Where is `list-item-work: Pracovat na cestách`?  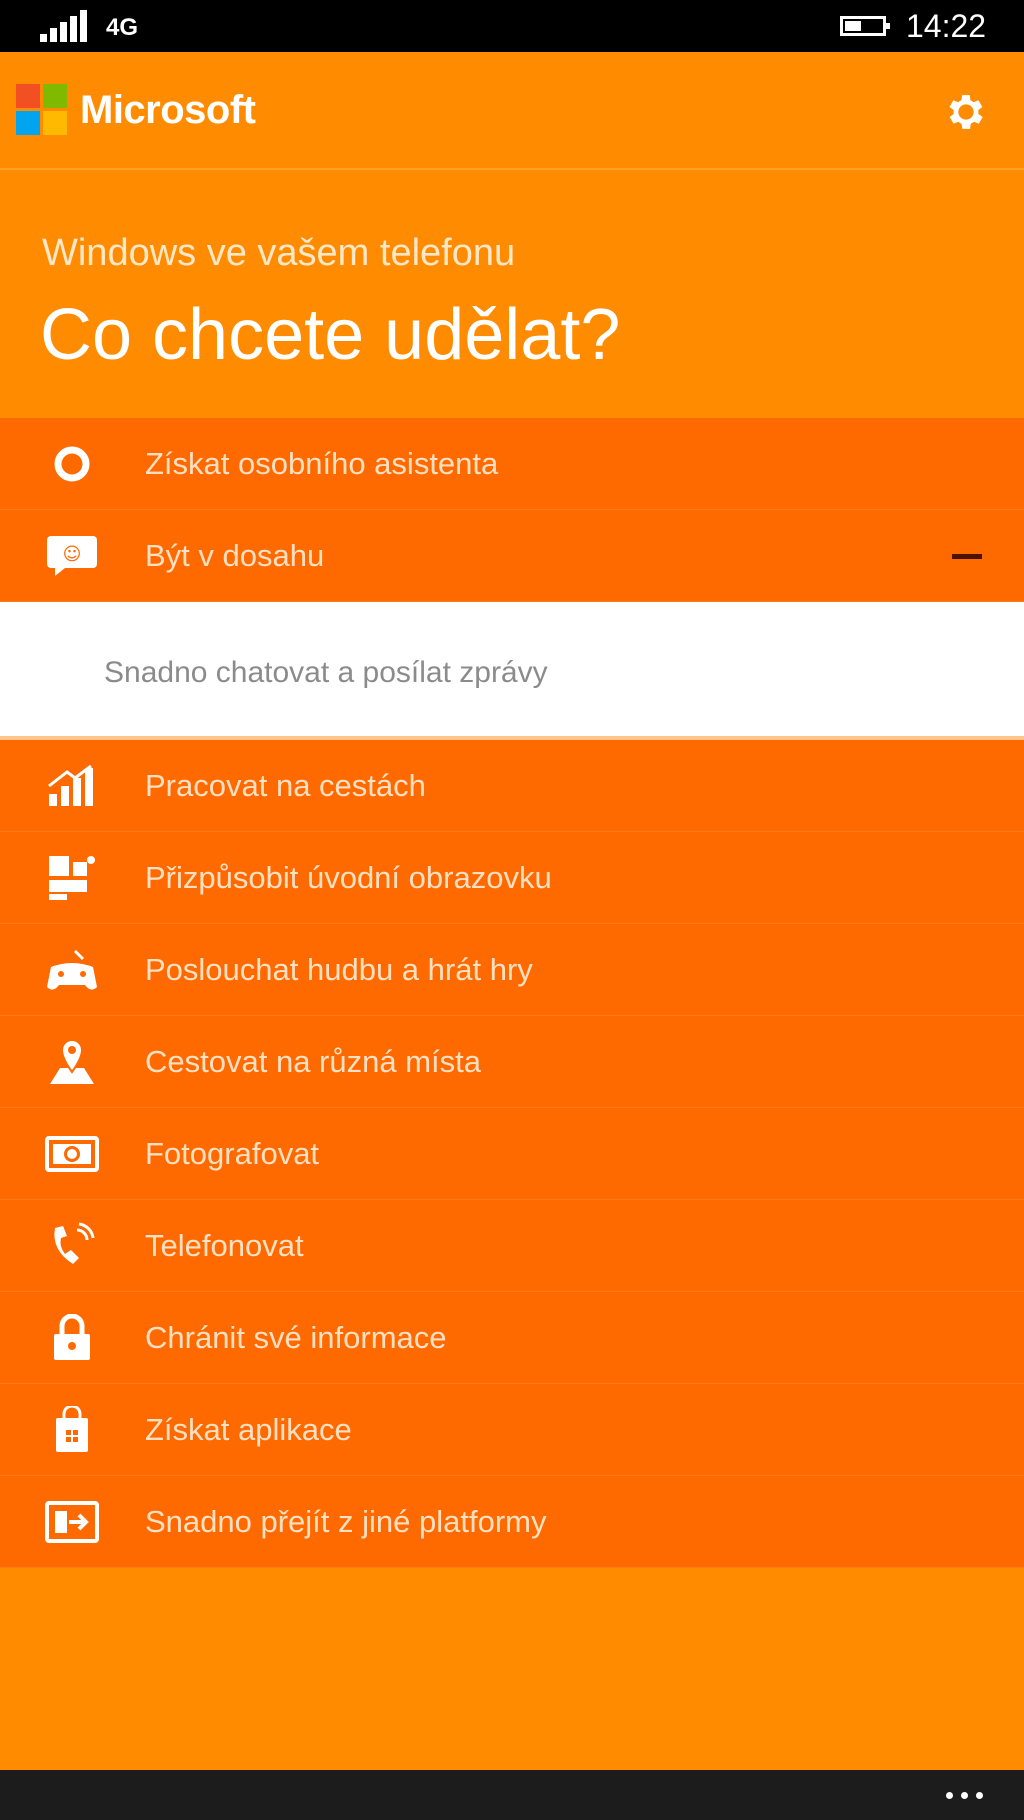
list-item-work: Pracovat na cestách is located at coordinates (512, 786).